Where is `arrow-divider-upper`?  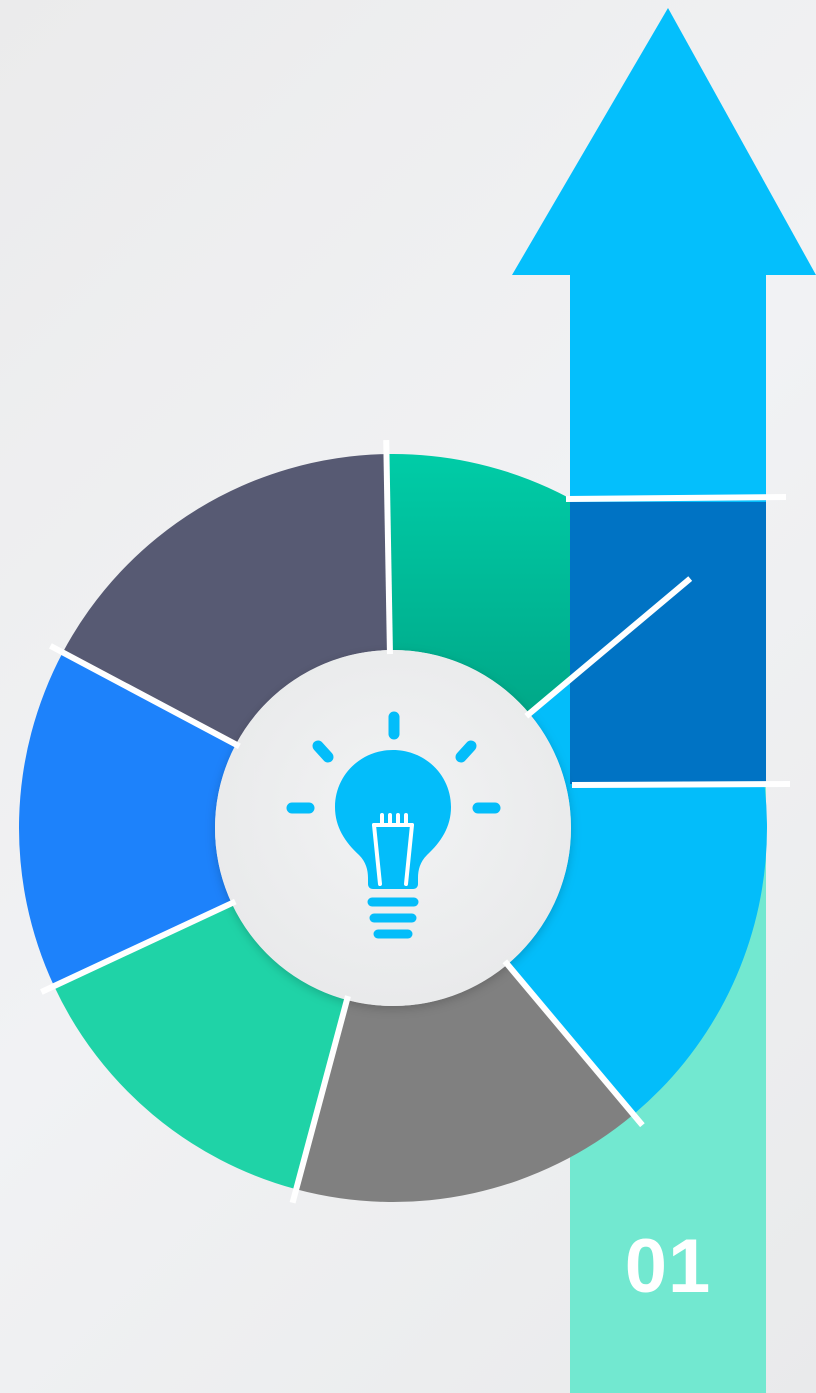 arrow-divider-upper is located at coordinates (676, 498).